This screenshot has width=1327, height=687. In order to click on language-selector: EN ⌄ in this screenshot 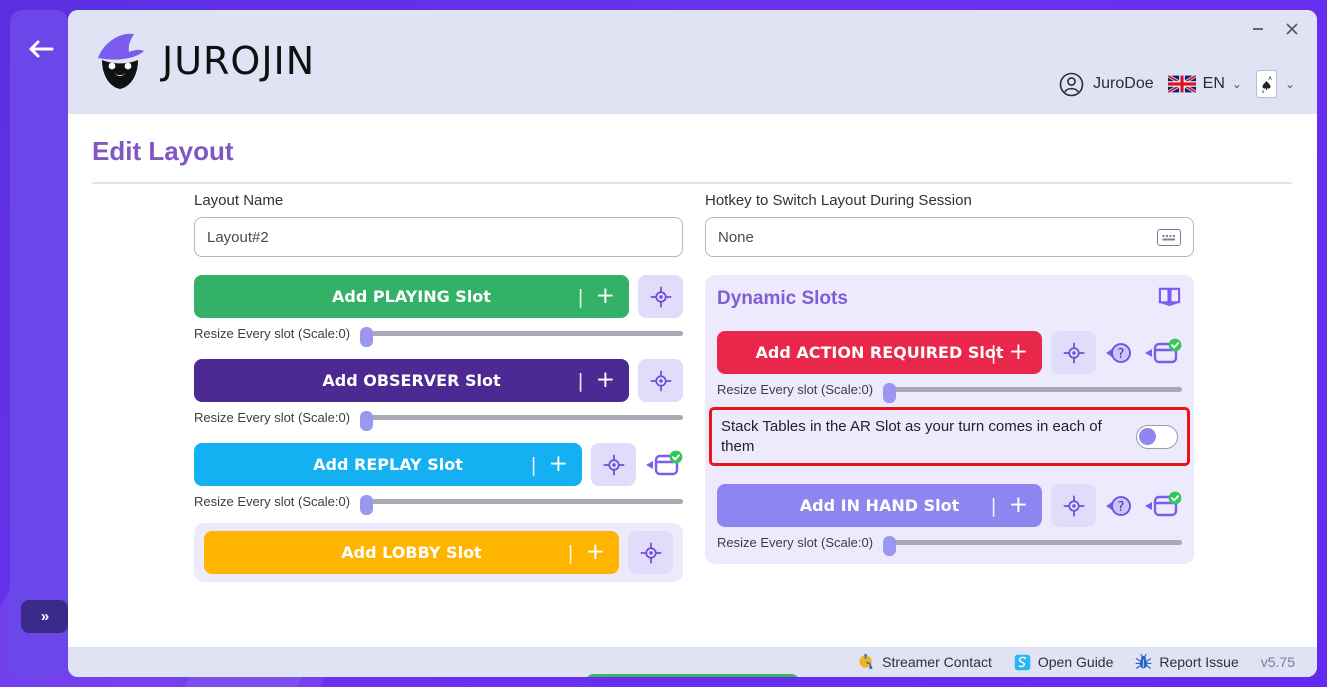, I will do `click(1204, 84)`.